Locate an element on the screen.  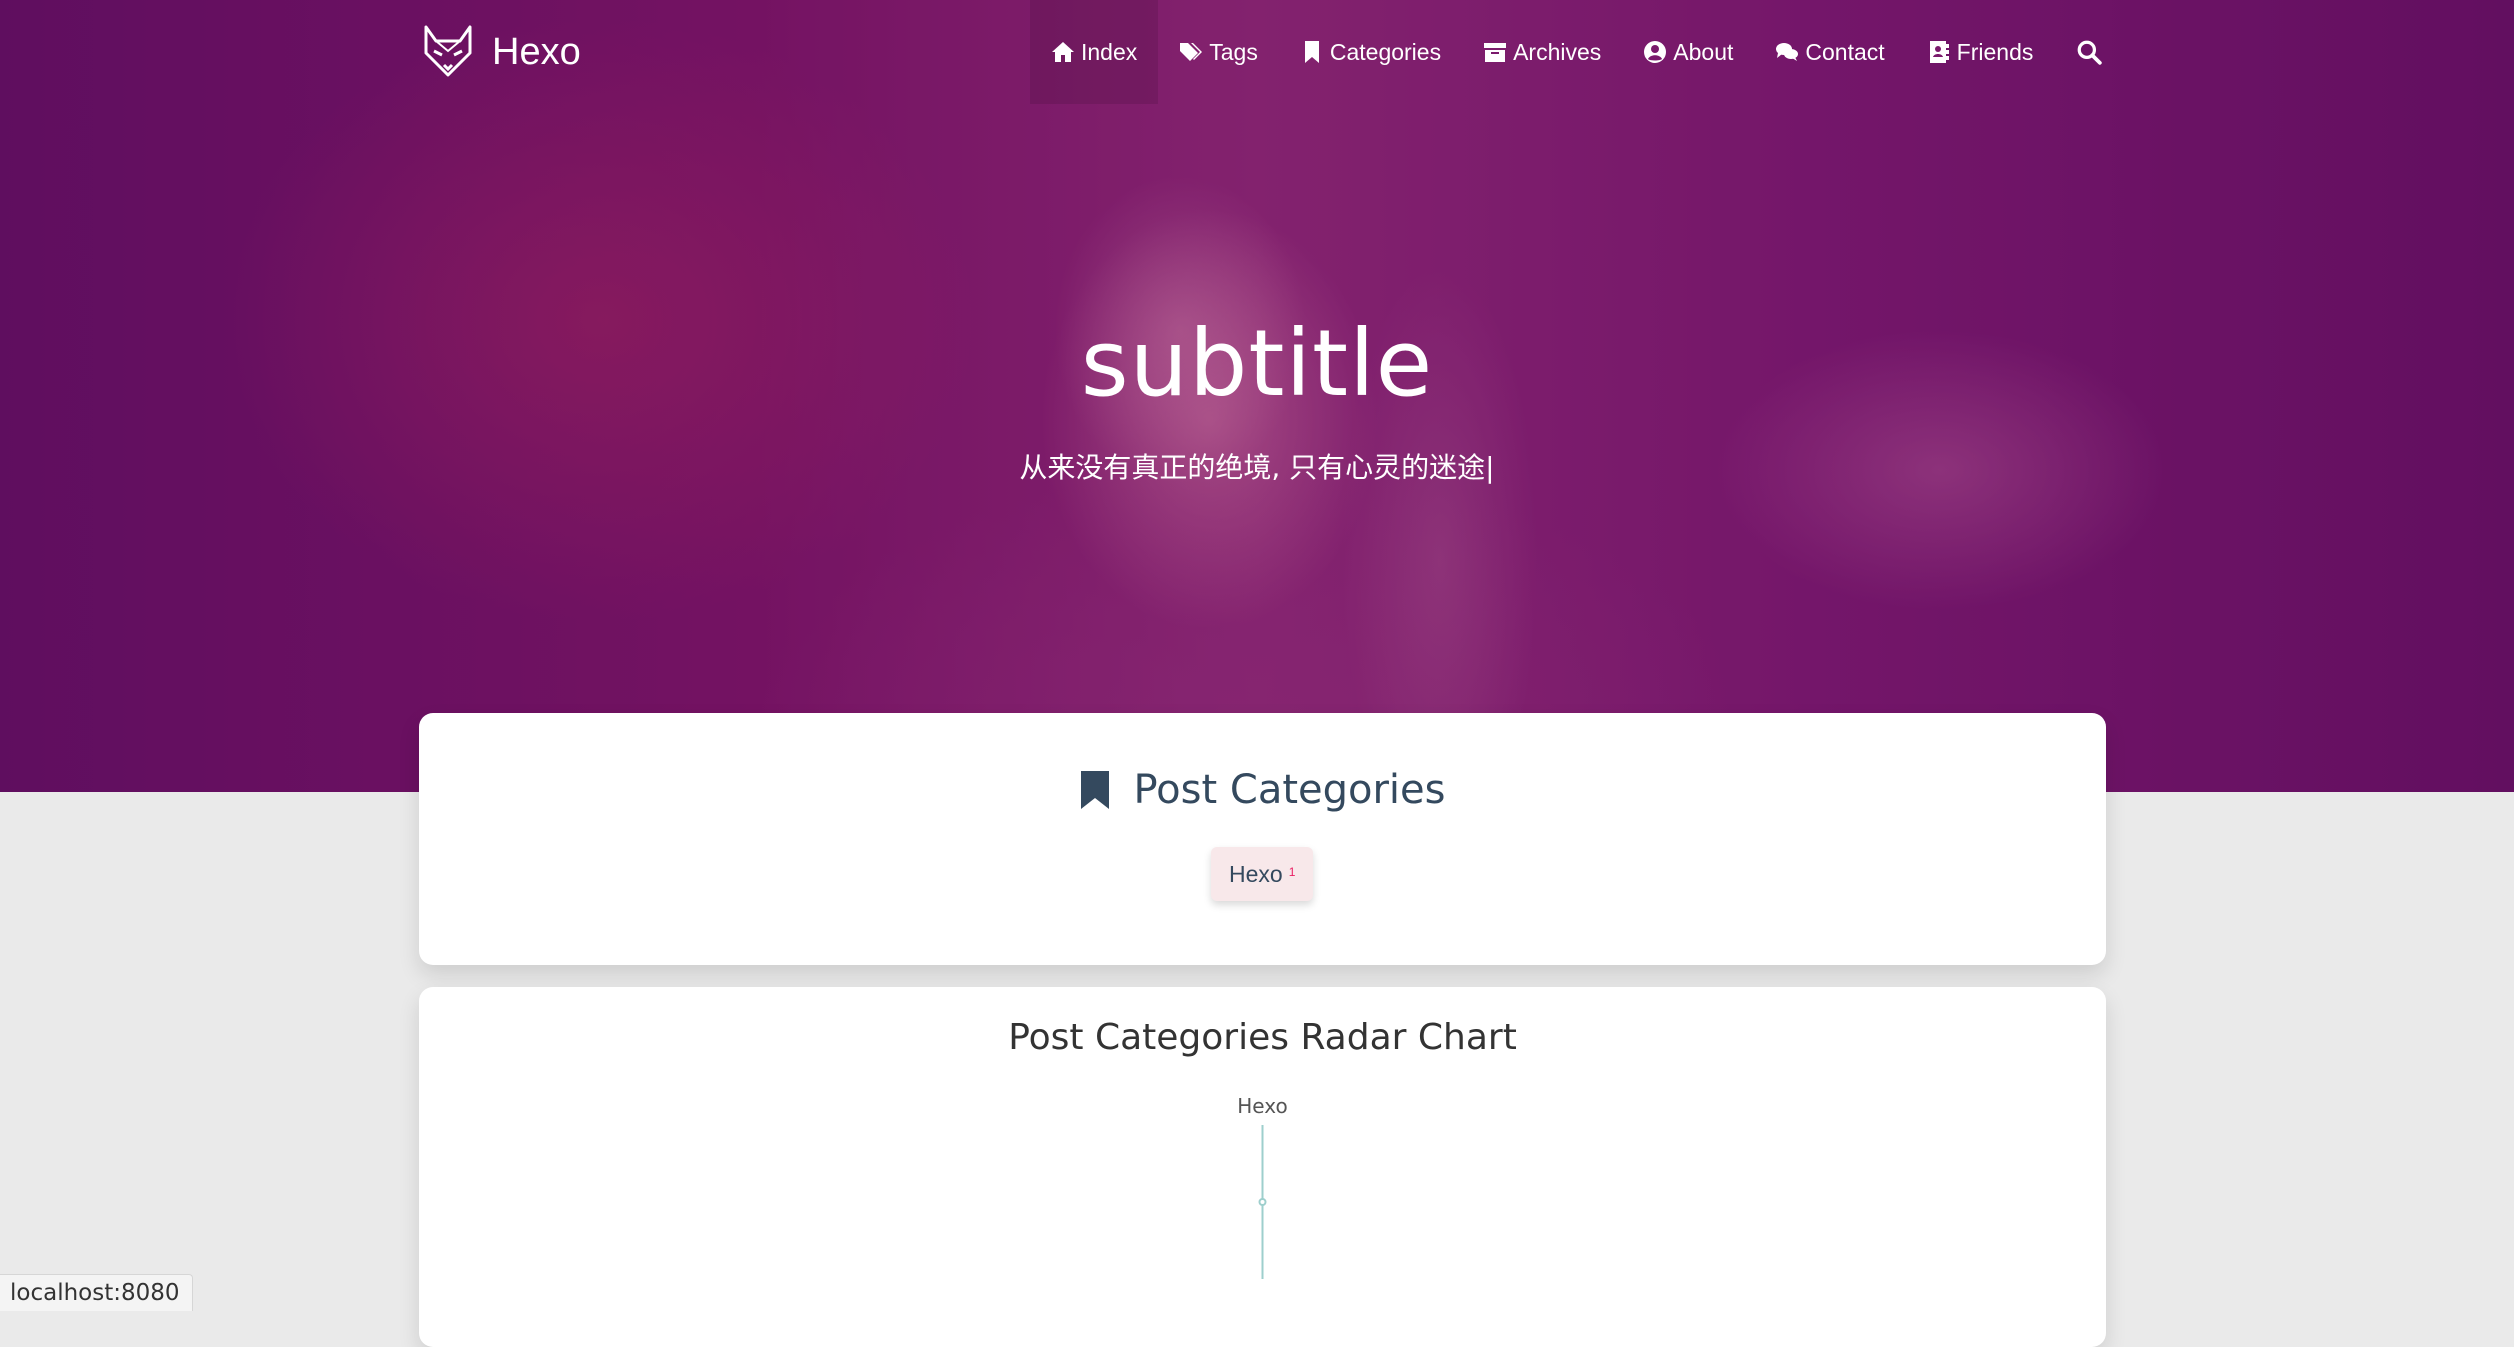
nav-item-friends: Friends is located at coordinates (1980, 52).